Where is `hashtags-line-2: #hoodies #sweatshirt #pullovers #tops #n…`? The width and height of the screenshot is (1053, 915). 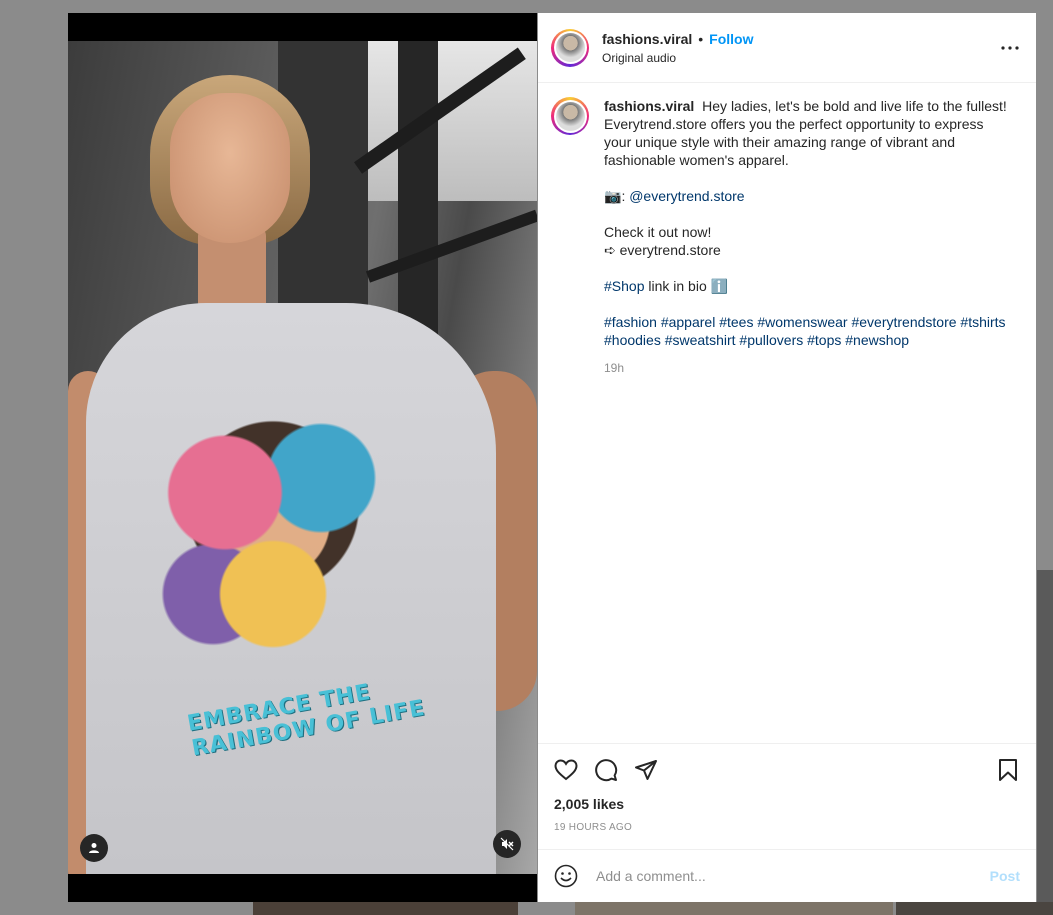 hashtags-line-2: #hoodies #sweatshirt #pullovers #tops #n… is located at coordinates (809, 340).